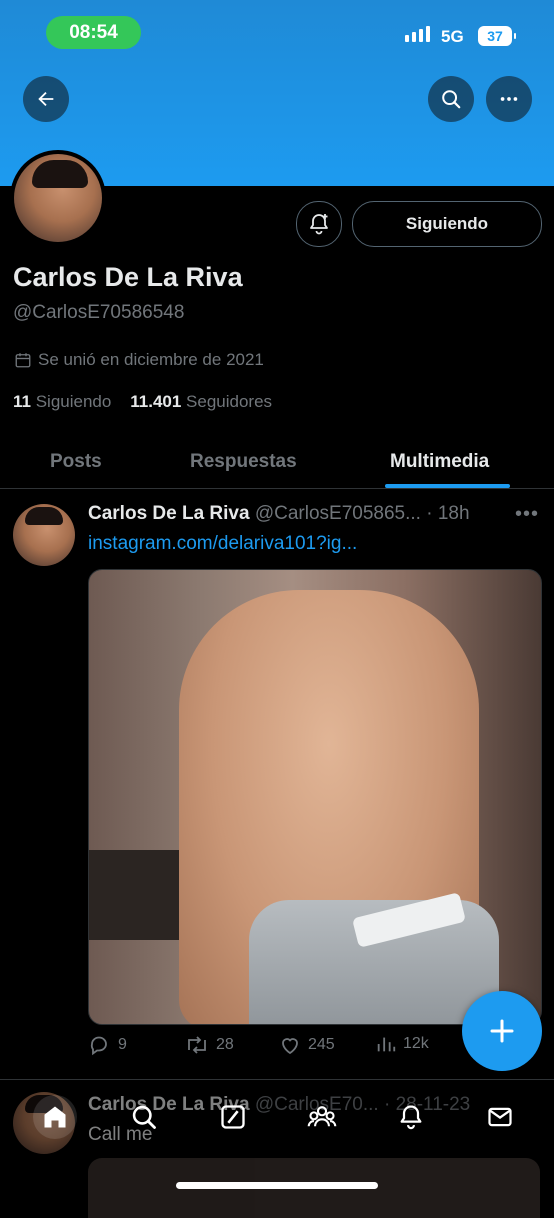 This screenshot has width=554, height=1218. I want to click on more-icon, so click(509, 99).